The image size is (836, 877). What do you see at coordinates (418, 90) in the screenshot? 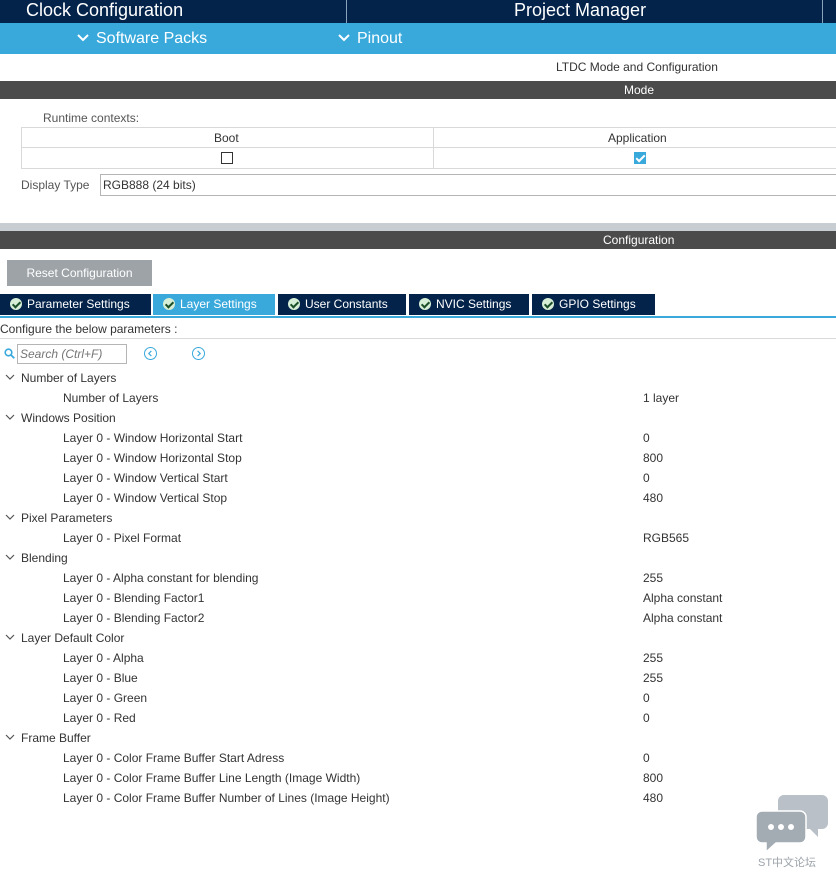
I see `mode-header: Mode` at bounding box center [418, 90].